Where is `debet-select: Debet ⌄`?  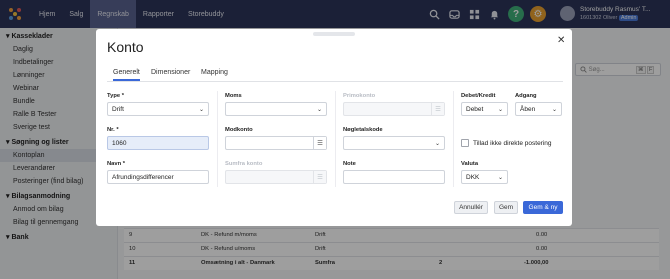
debet-select: Debet ⌄ is located at coordinates (484, 109).